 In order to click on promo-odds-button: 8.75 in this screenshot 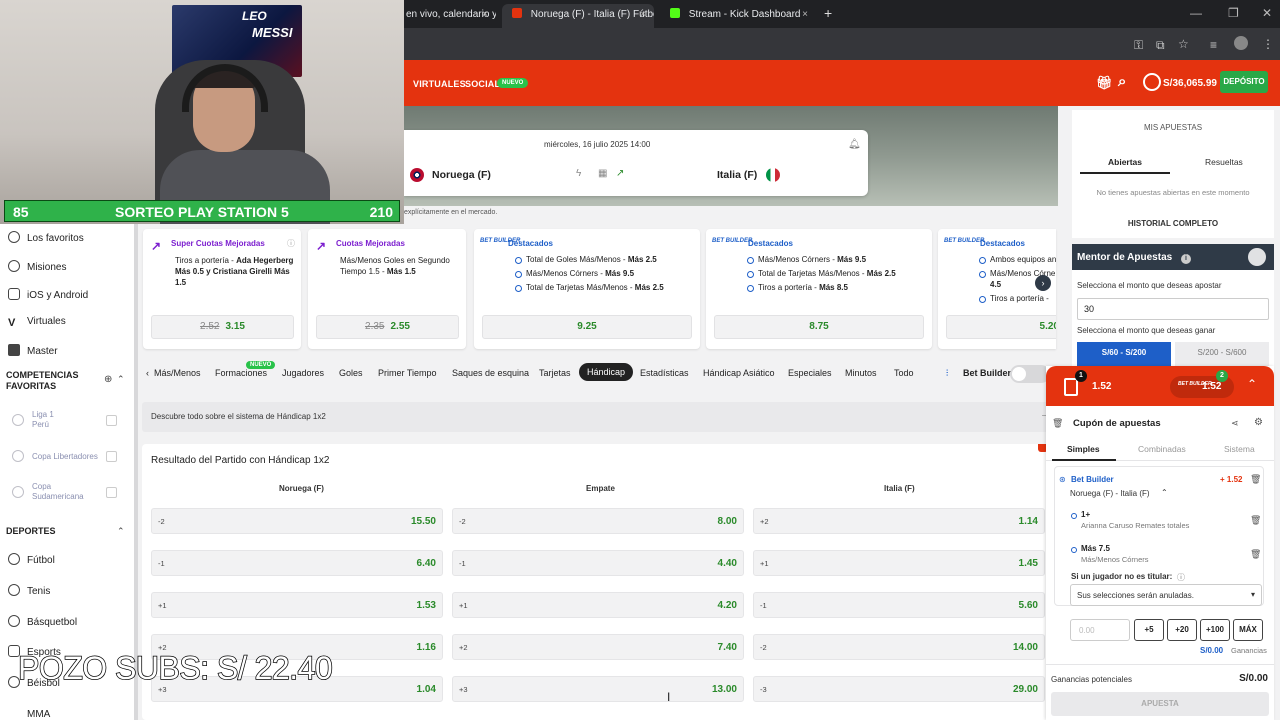, I will do `click(819, 327)`.